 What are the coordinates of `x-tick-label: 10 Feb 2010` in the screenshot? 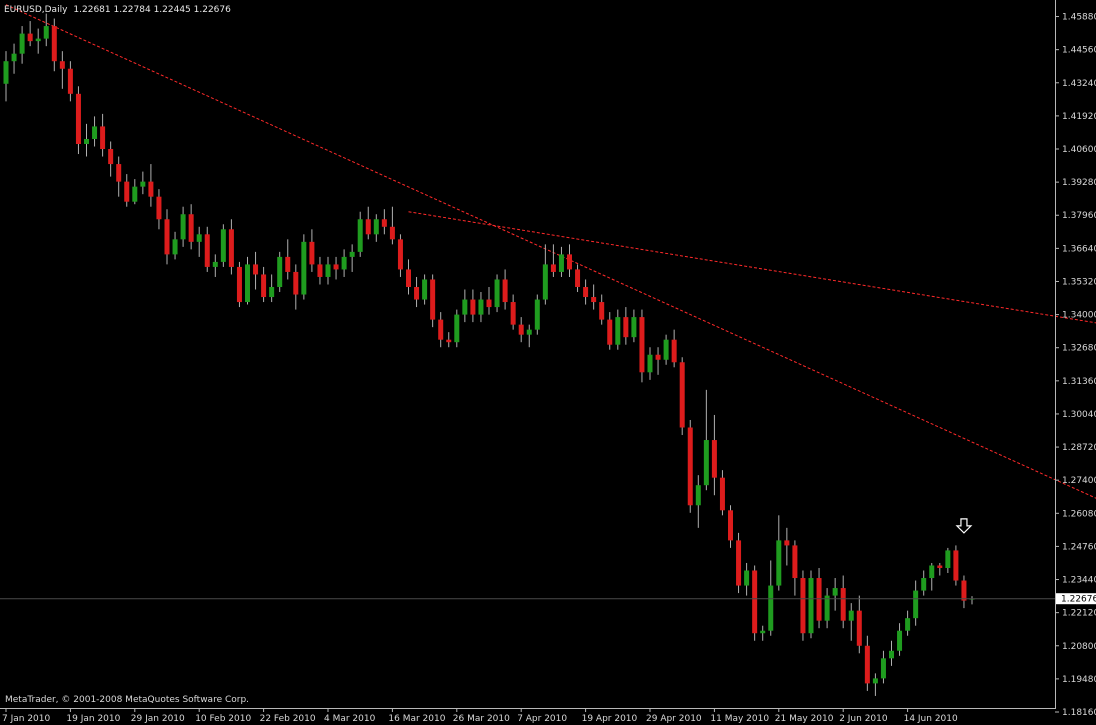 It's located at (223, 719).